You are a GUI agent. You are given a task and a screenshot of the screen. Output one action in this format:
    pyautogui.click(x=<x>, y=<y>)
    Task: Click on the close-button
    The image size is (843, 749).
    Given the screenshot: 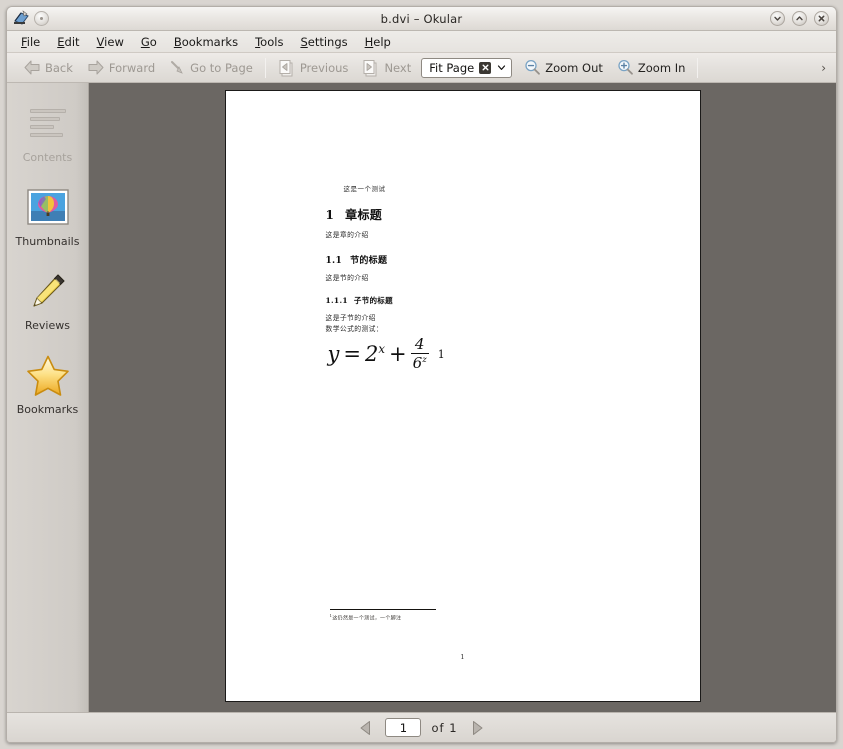 What is the action you would take?
    pyautogui.click(x=821, y=18)
    